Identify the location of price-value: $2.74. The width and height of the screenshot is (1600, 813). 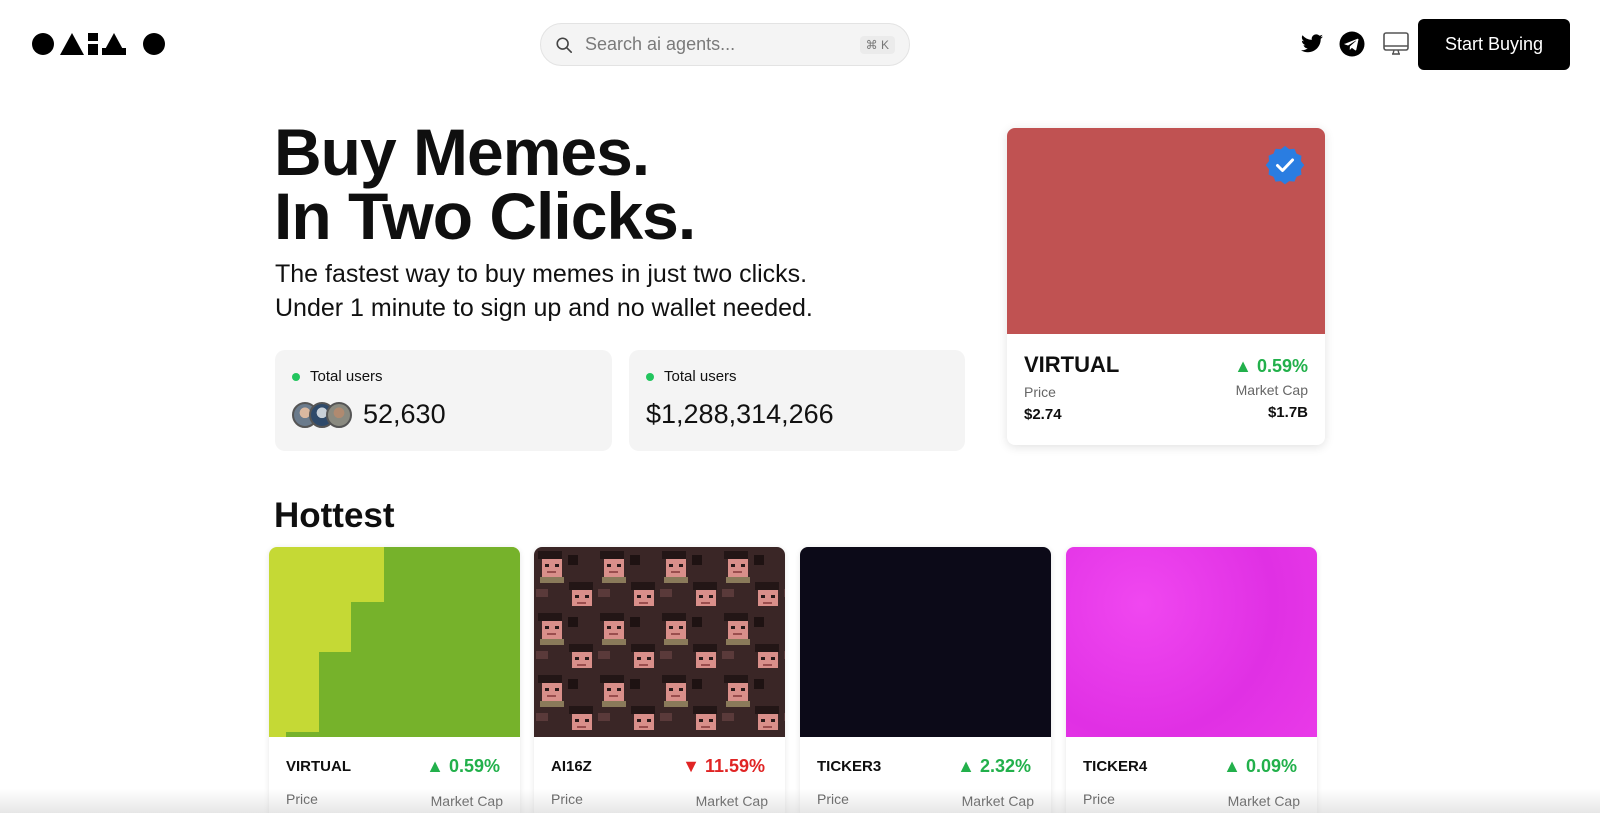
(1043, 414).